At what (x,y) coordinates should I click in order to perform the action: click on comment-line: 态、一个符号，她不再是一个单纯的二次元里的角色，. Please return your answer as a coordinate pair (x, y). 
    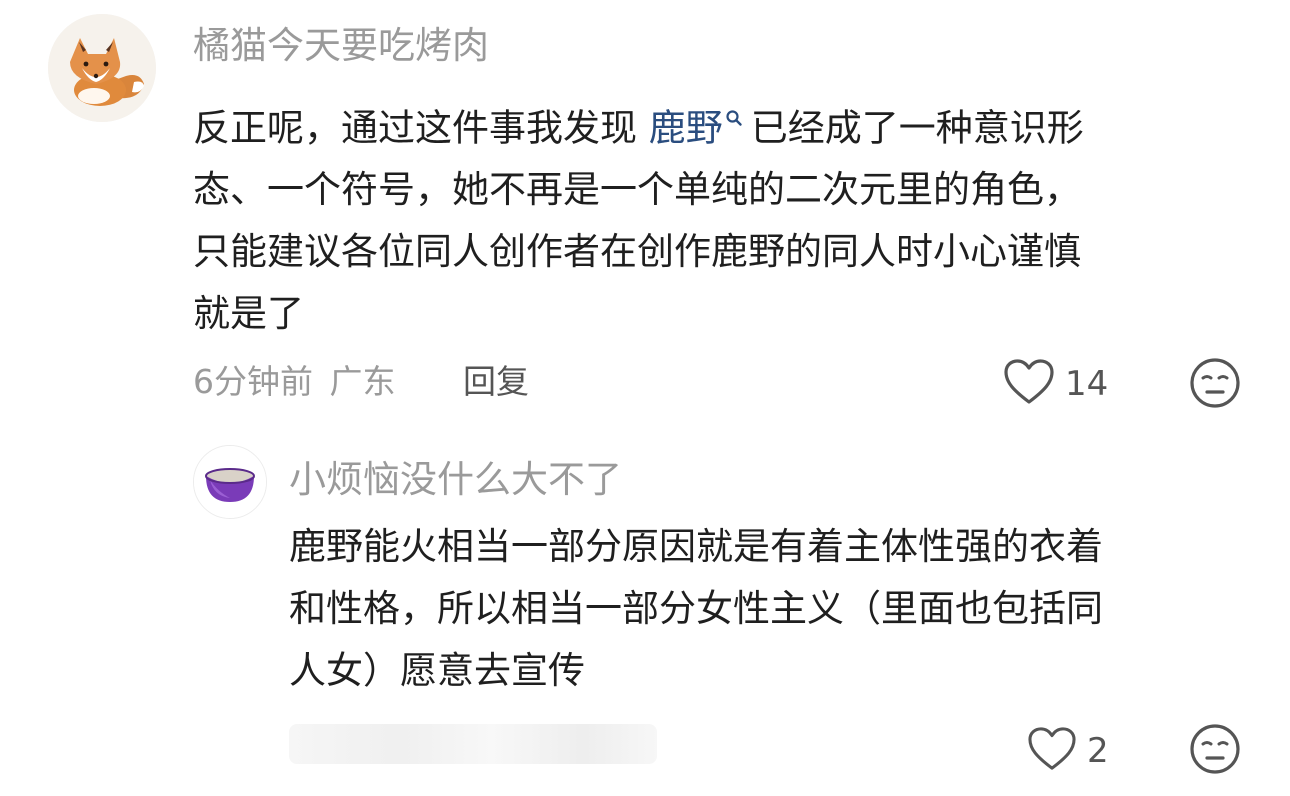
    Looking at the image, I should click on (637, 190).